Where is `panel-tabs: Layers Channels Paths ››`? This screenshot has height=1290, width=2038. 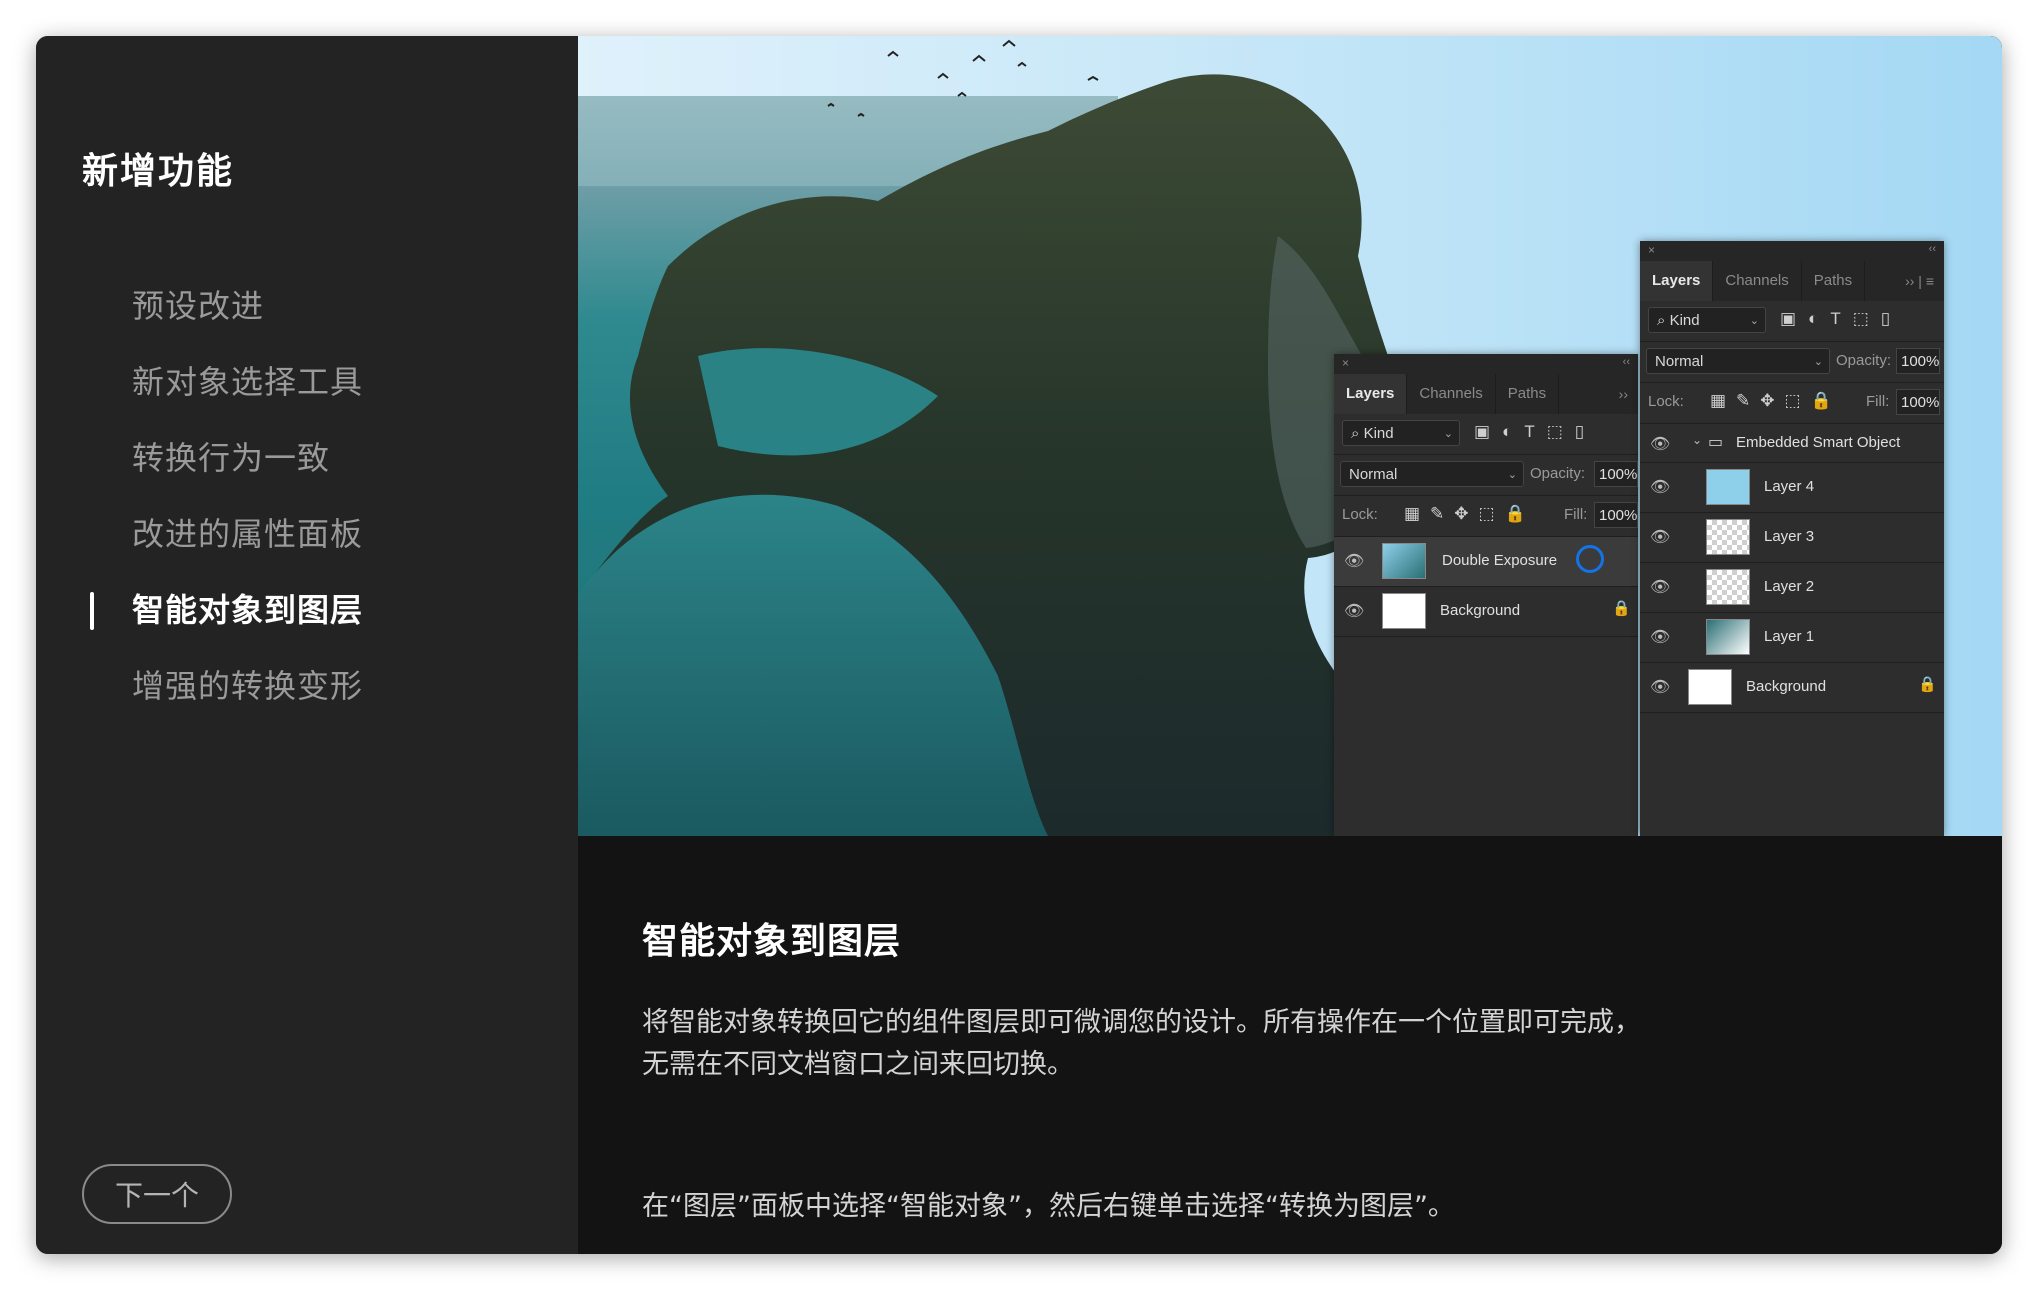
panel-tabs: Layers Channels Paths ›› is located at coordinates (1486, 394).